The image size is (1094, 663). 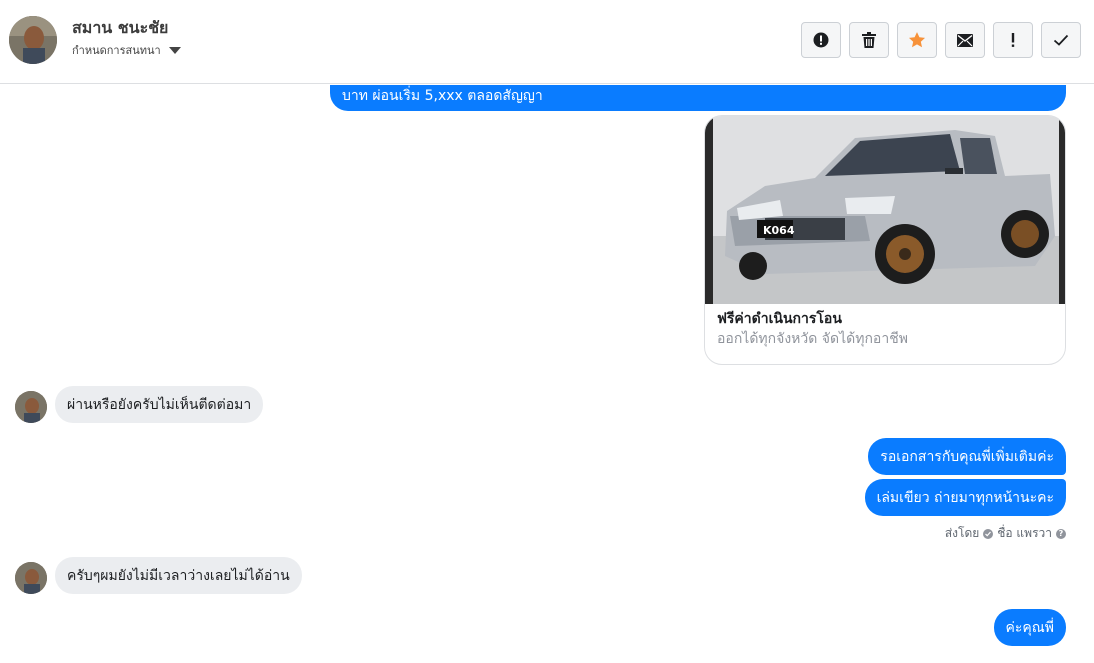 I want to click on star-icon, so click(x=917, y=40).